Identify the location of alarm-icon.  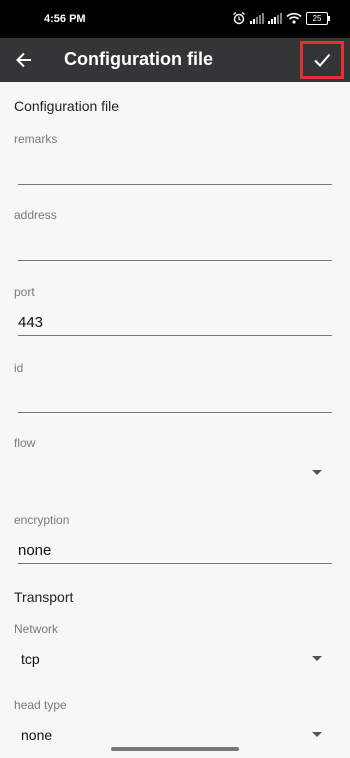
(239, 18).